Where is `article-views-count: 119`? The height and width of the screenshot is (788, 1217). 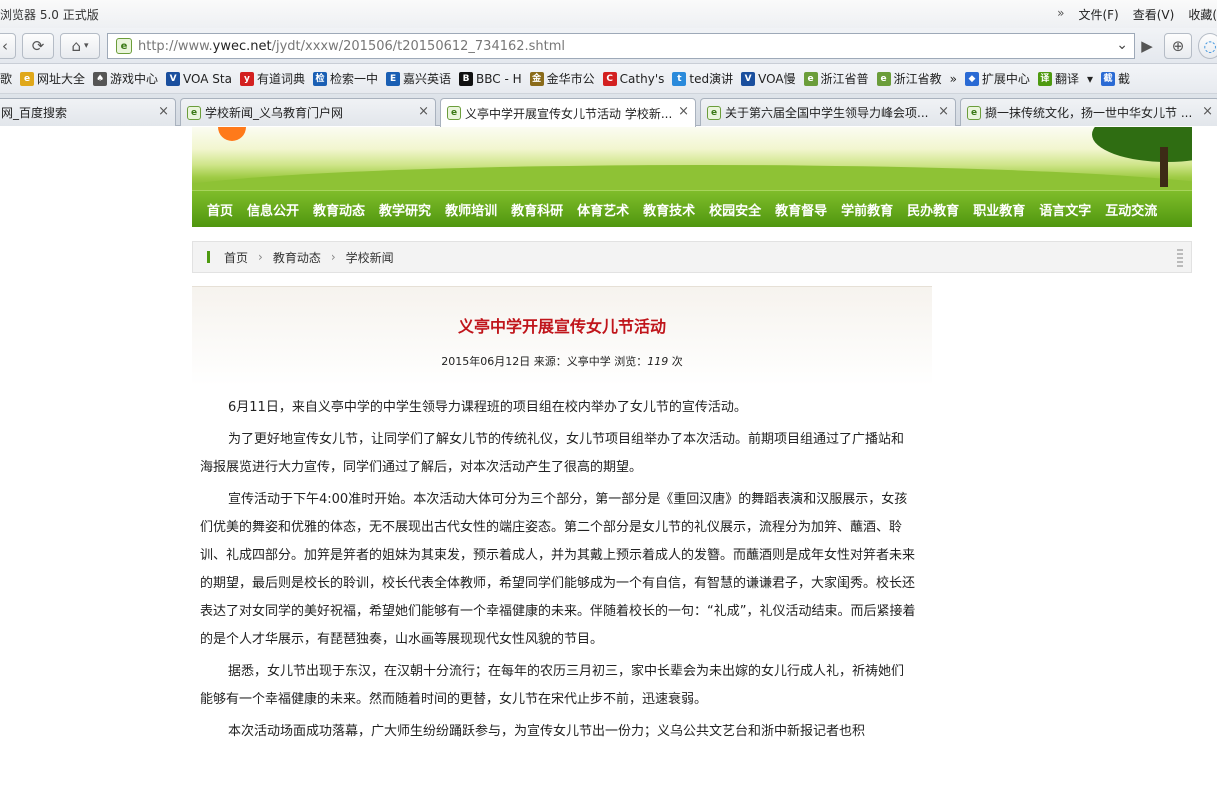 article-views-count: 119 is located at coordinates (658, 361).